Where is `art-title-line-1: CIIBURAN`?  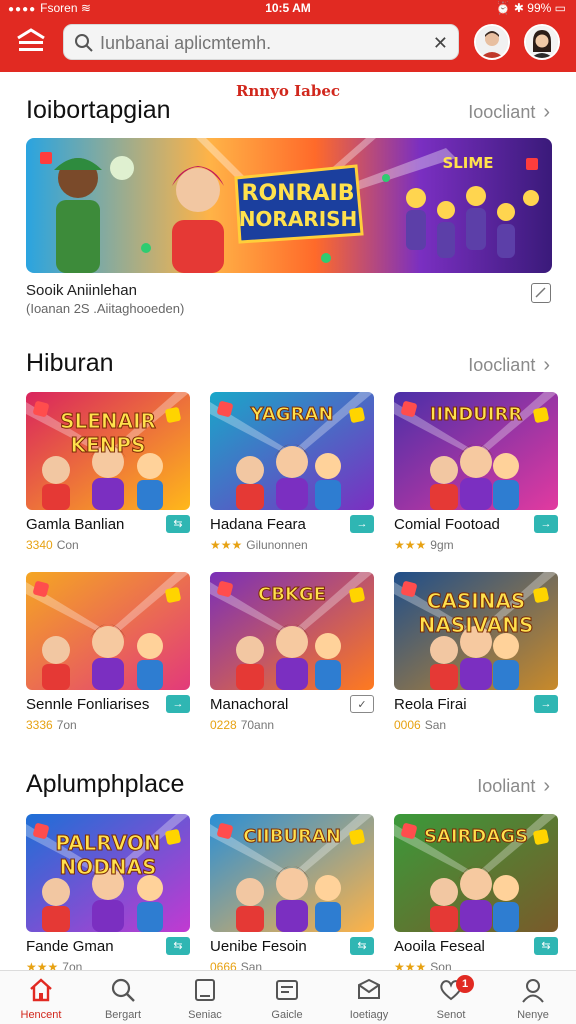 art-title-line-1: CIIBURAN is located at coordinates (292, 836).